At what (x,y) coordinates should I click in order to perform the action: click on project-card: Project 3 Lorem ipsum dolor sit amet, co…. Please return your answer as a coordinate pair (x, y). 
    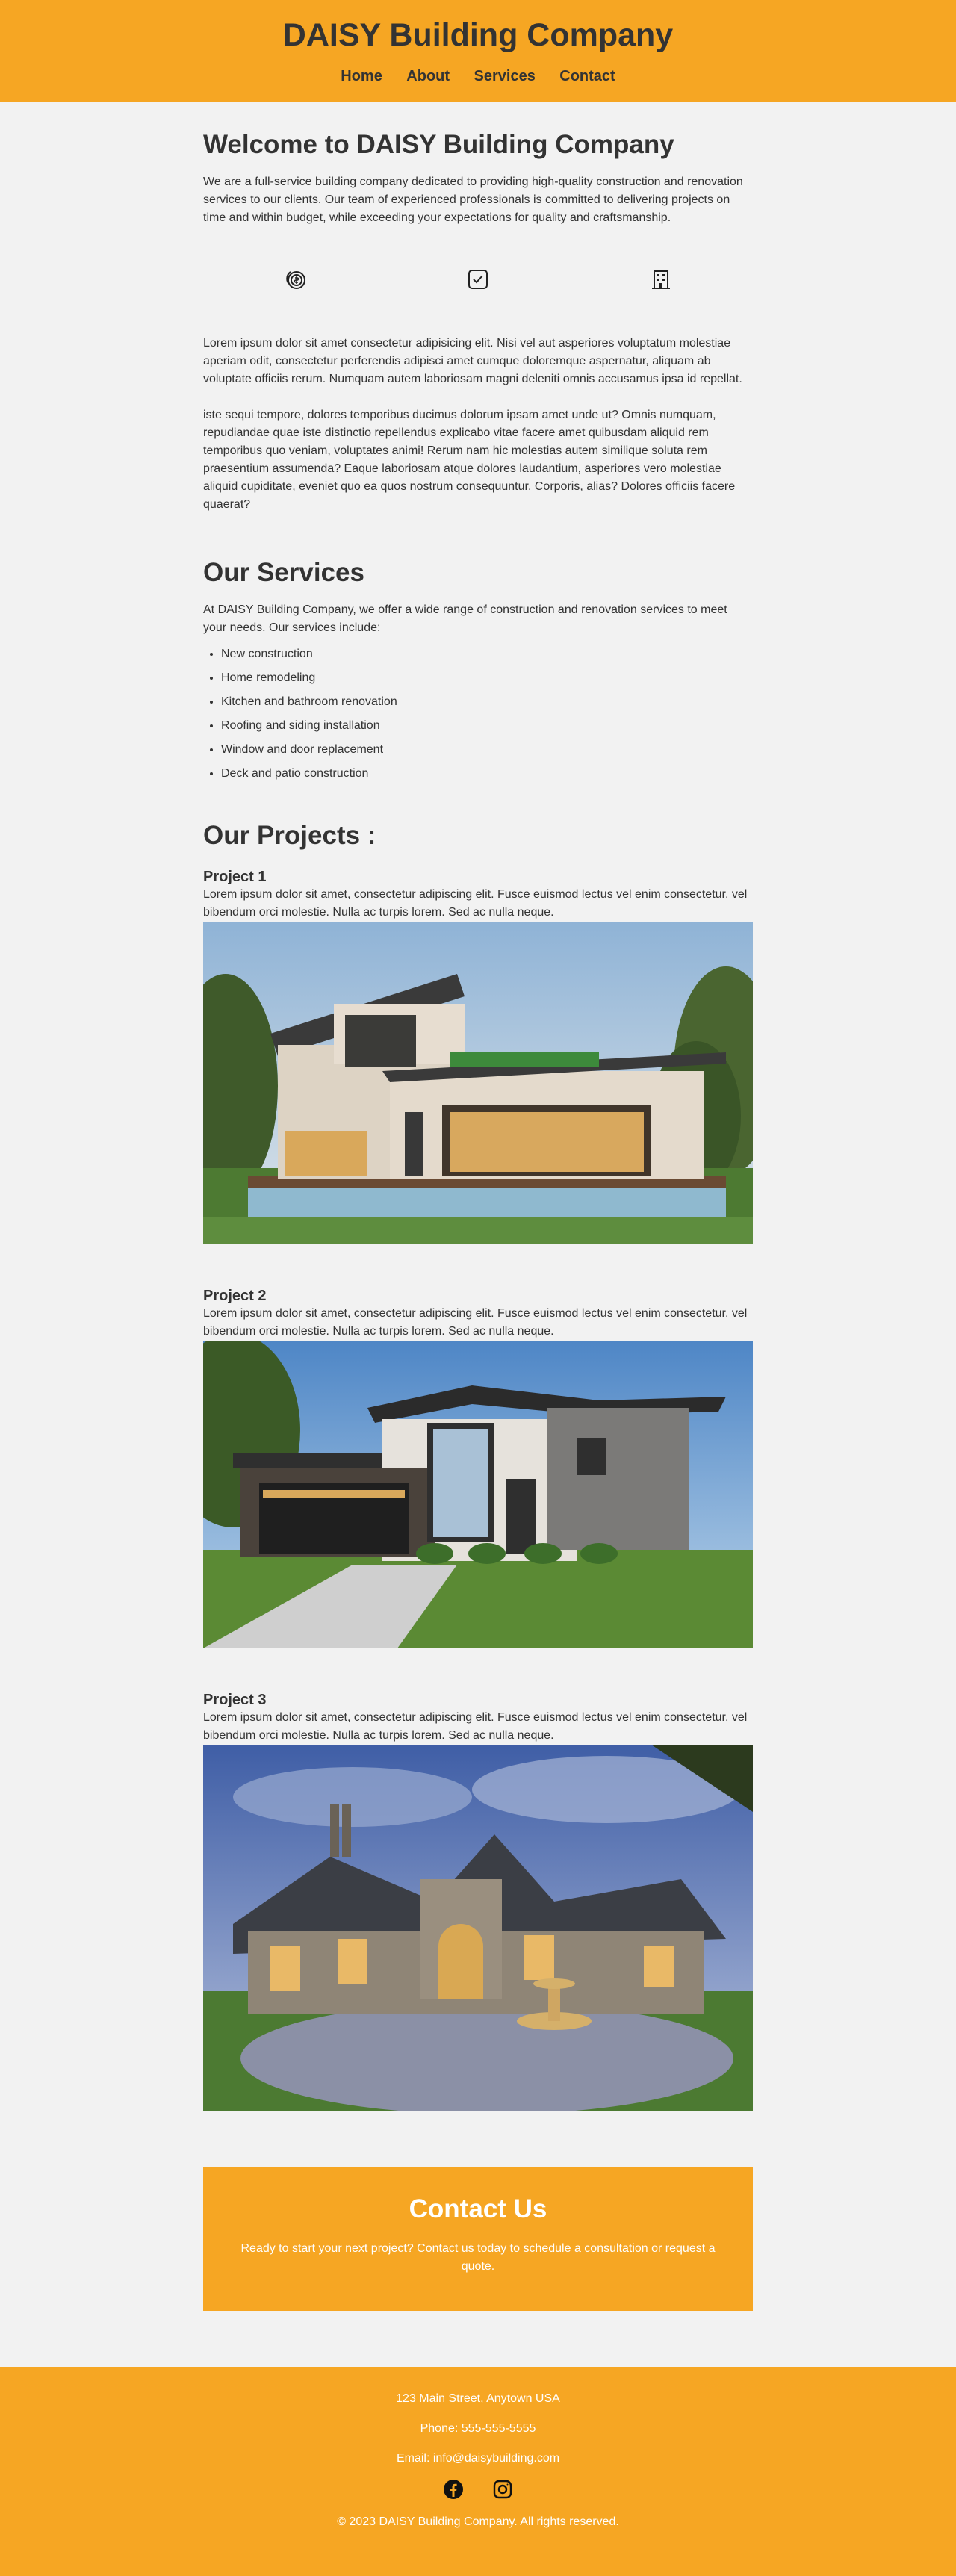
    Looking at the image, I should click on (478, 1903).